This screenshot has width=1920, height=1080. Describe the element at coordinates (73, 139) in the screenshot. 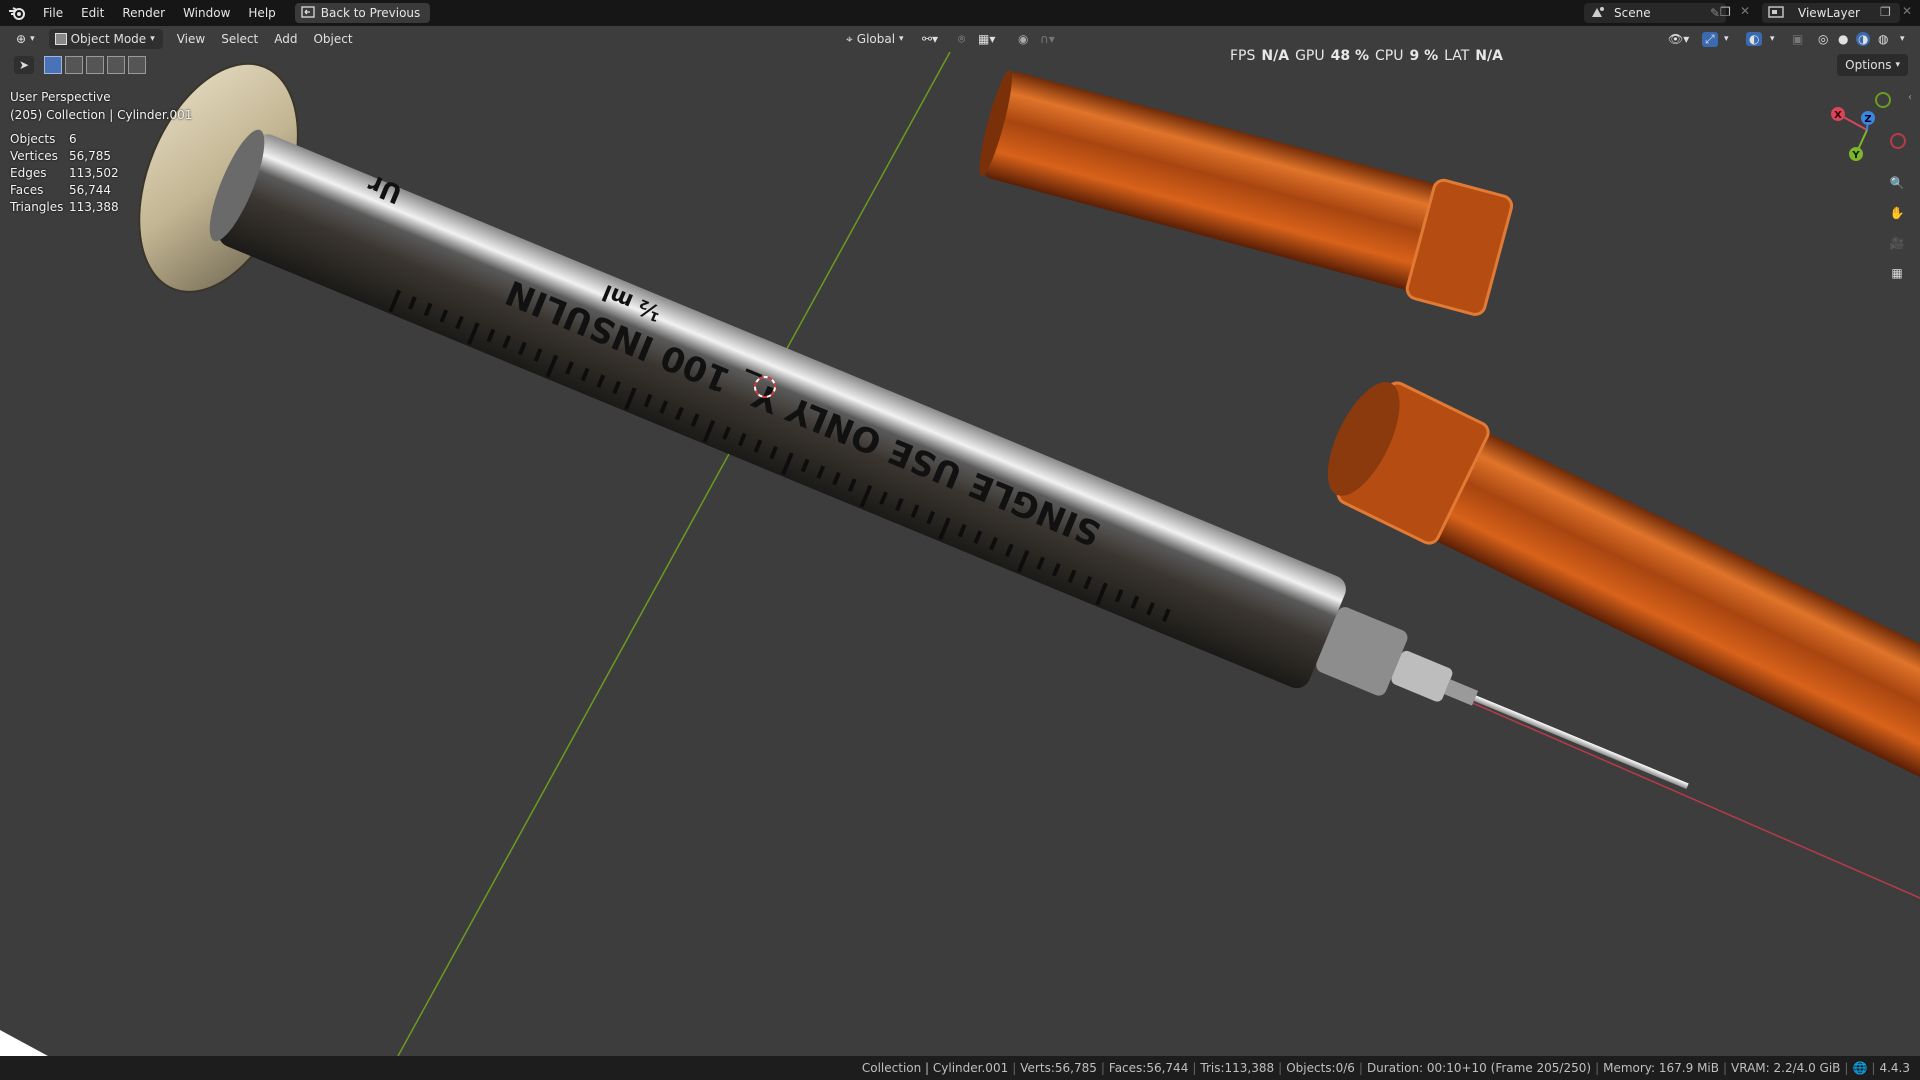

I see `stat-value: 6` at that location.